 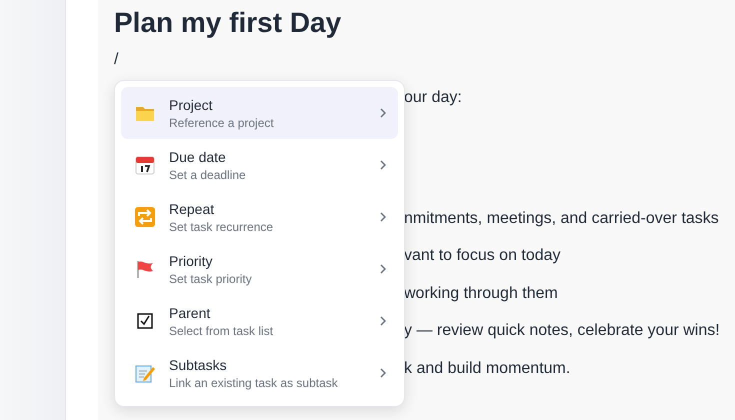 What do you see at coordinates (481, 294) in the screenshot?
I see `body-text-line: working through them` at bounding box center [481, 294].